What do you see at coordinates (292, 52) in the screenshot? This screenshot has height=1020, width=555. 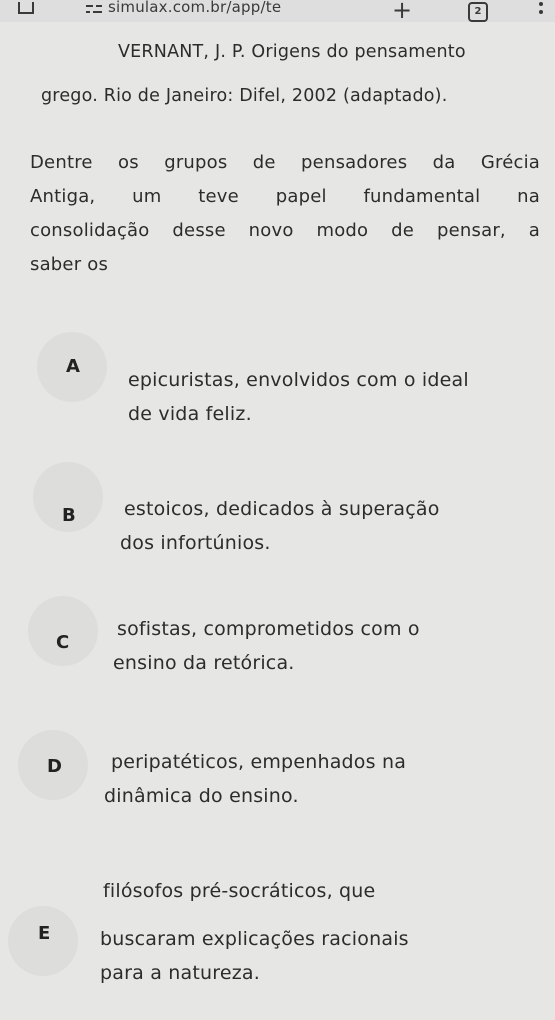 I see `reference-line-1: VERNANT, J. P. Origens do pensamento` at bounding box center [292, 52].